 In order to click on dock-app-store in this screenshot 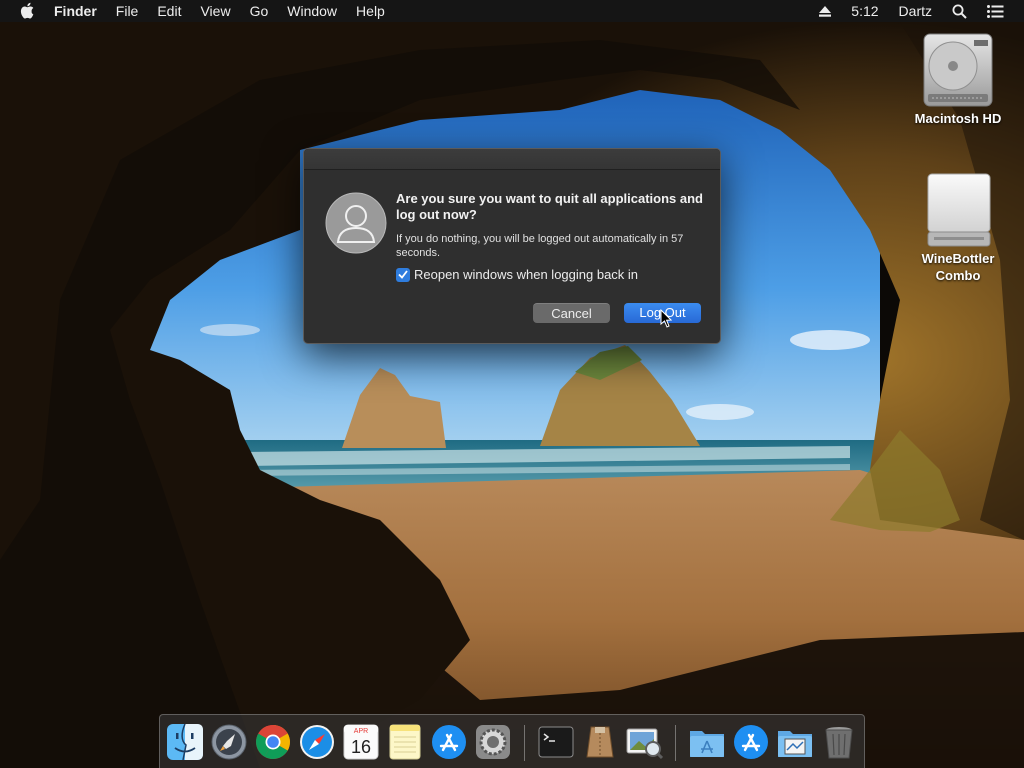, I will do `click(449, 742)`.